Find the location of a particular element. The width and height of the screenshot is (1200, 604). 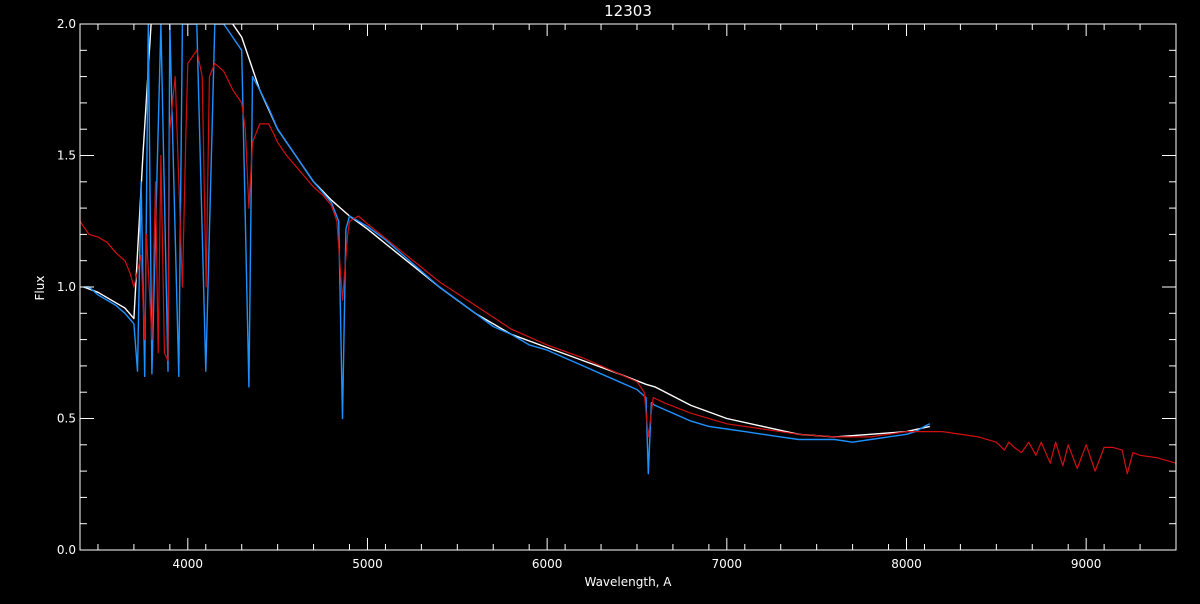

x-tick-label: 9000 is located at coordinates (1086, 564).